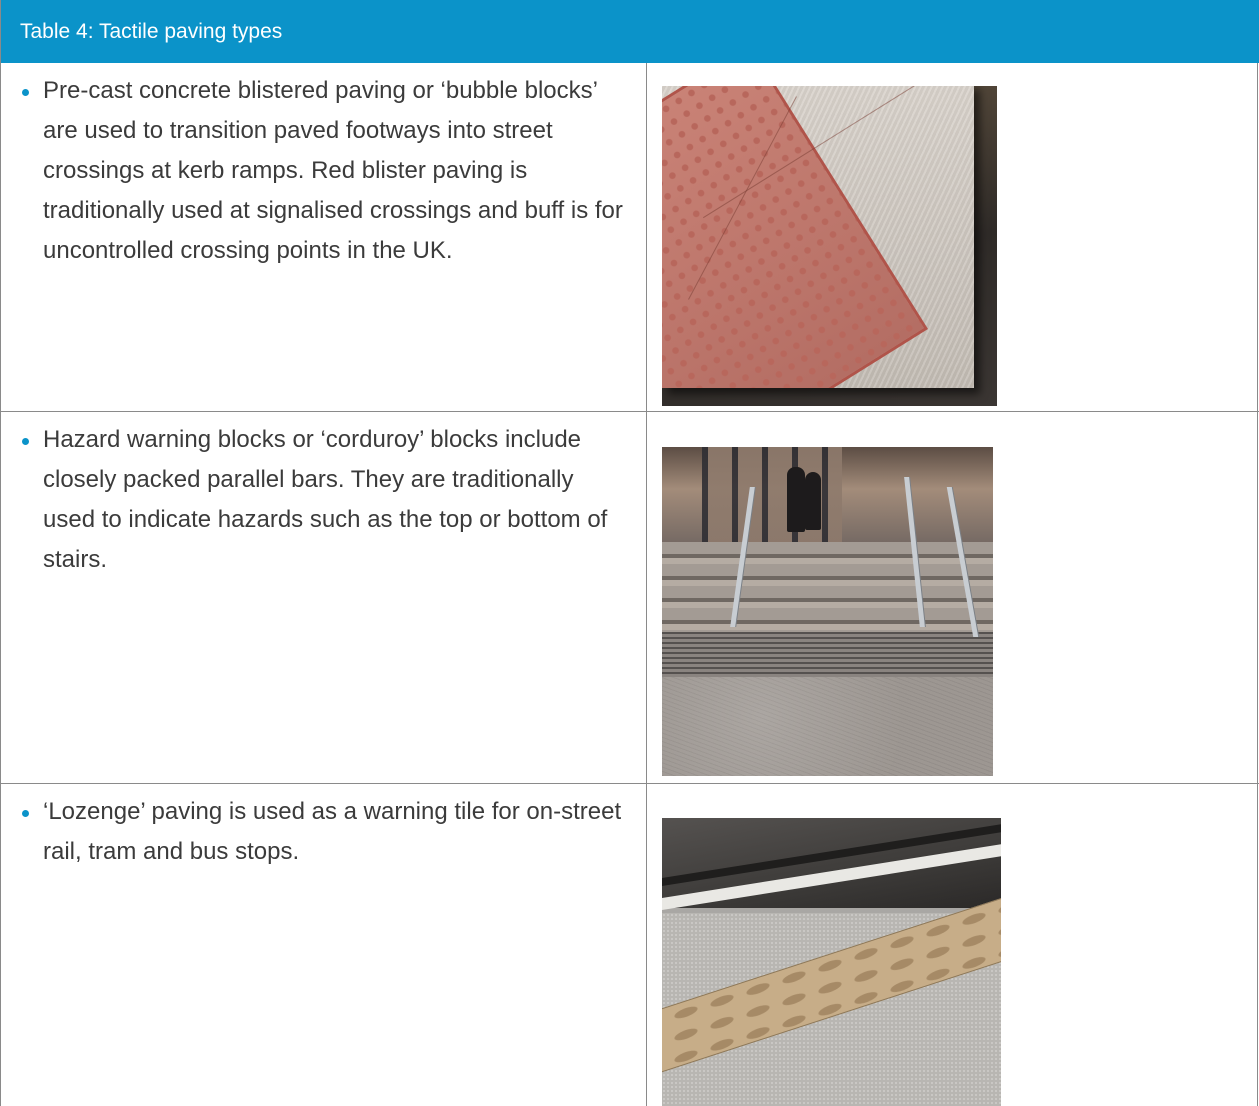 The image size is (1259, 1106). What do you see at coordinates (827, 611) in the screenshot?
I see `corduroy-steps-photo` at bounding box center [827, 611].